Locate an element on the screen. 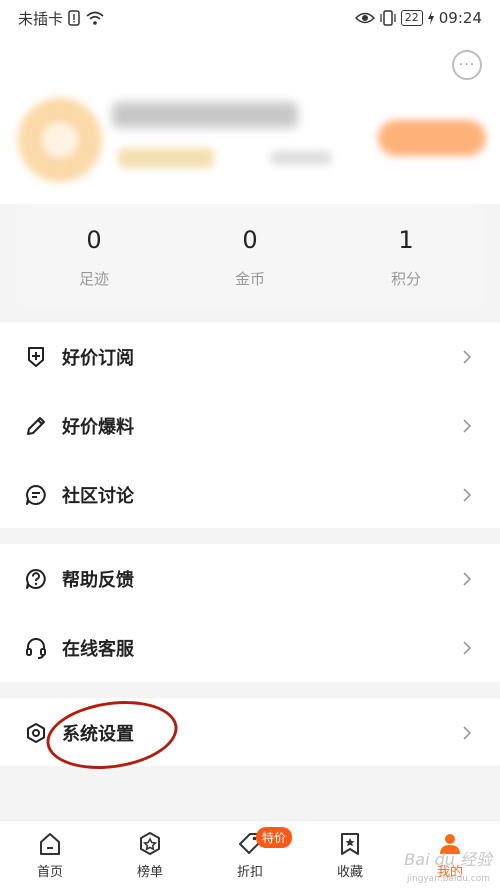  tab-home: 首页 is located at coordinates (50, 855).